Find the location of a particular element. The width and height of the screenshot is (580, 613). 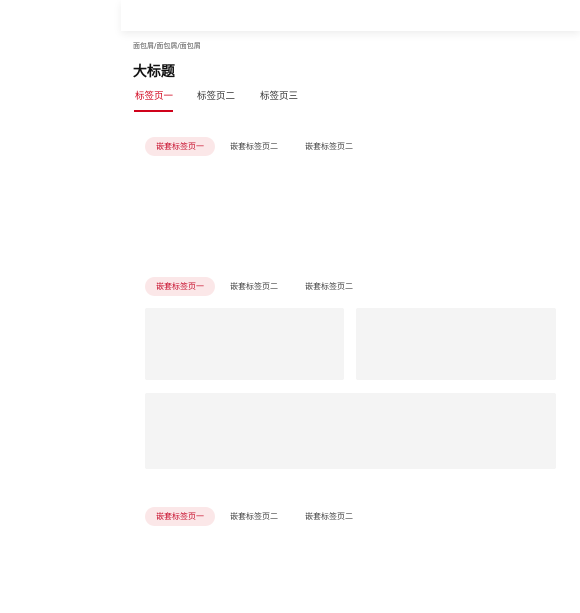

content-card-wide is located at coordinates (350, 431).